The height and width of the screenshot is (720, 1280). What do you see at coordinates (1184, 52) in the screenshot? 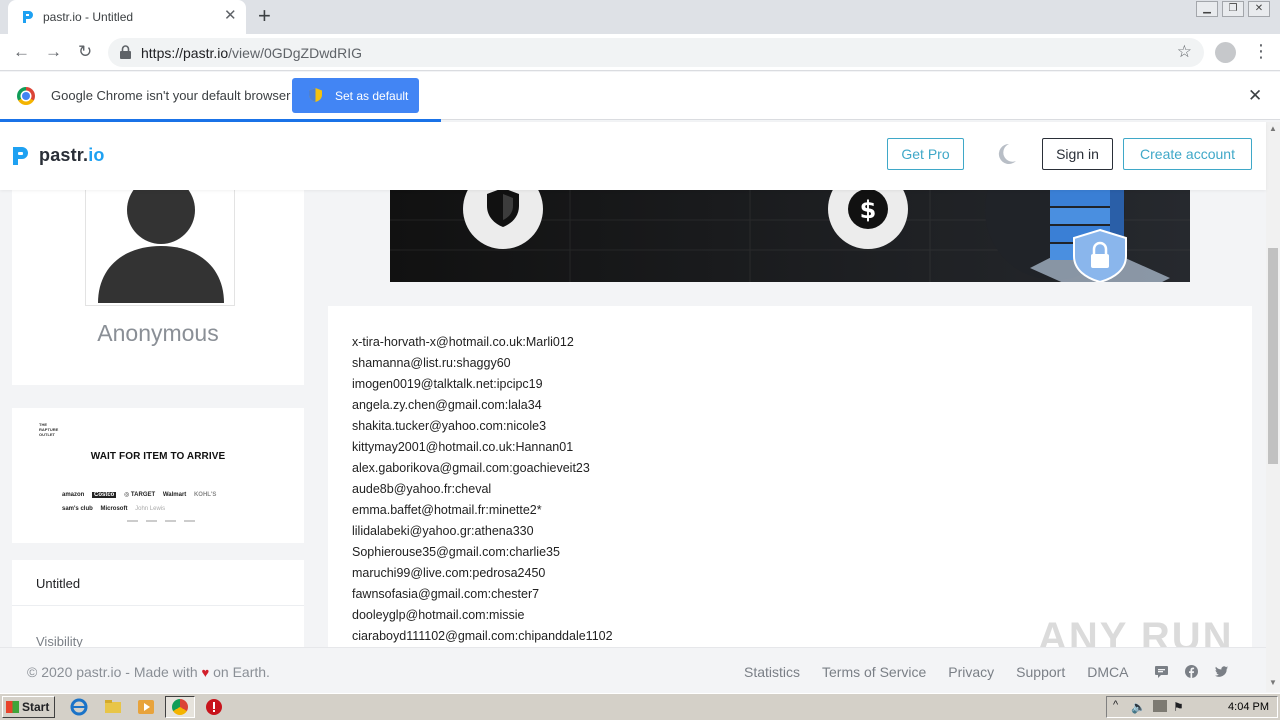
I see `bookmark-star-icon: ☆` at bounding box center [1184, 52].